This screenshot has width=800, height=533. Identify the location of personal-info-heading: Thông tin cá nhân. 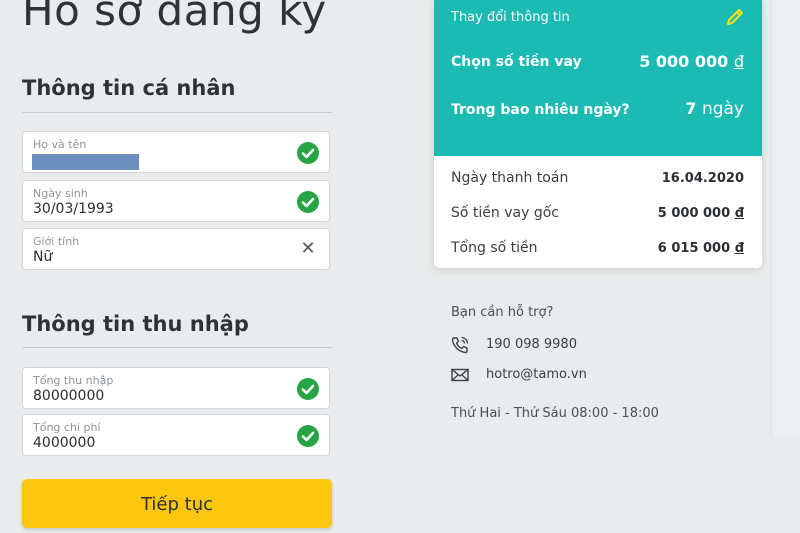
(129, 88).